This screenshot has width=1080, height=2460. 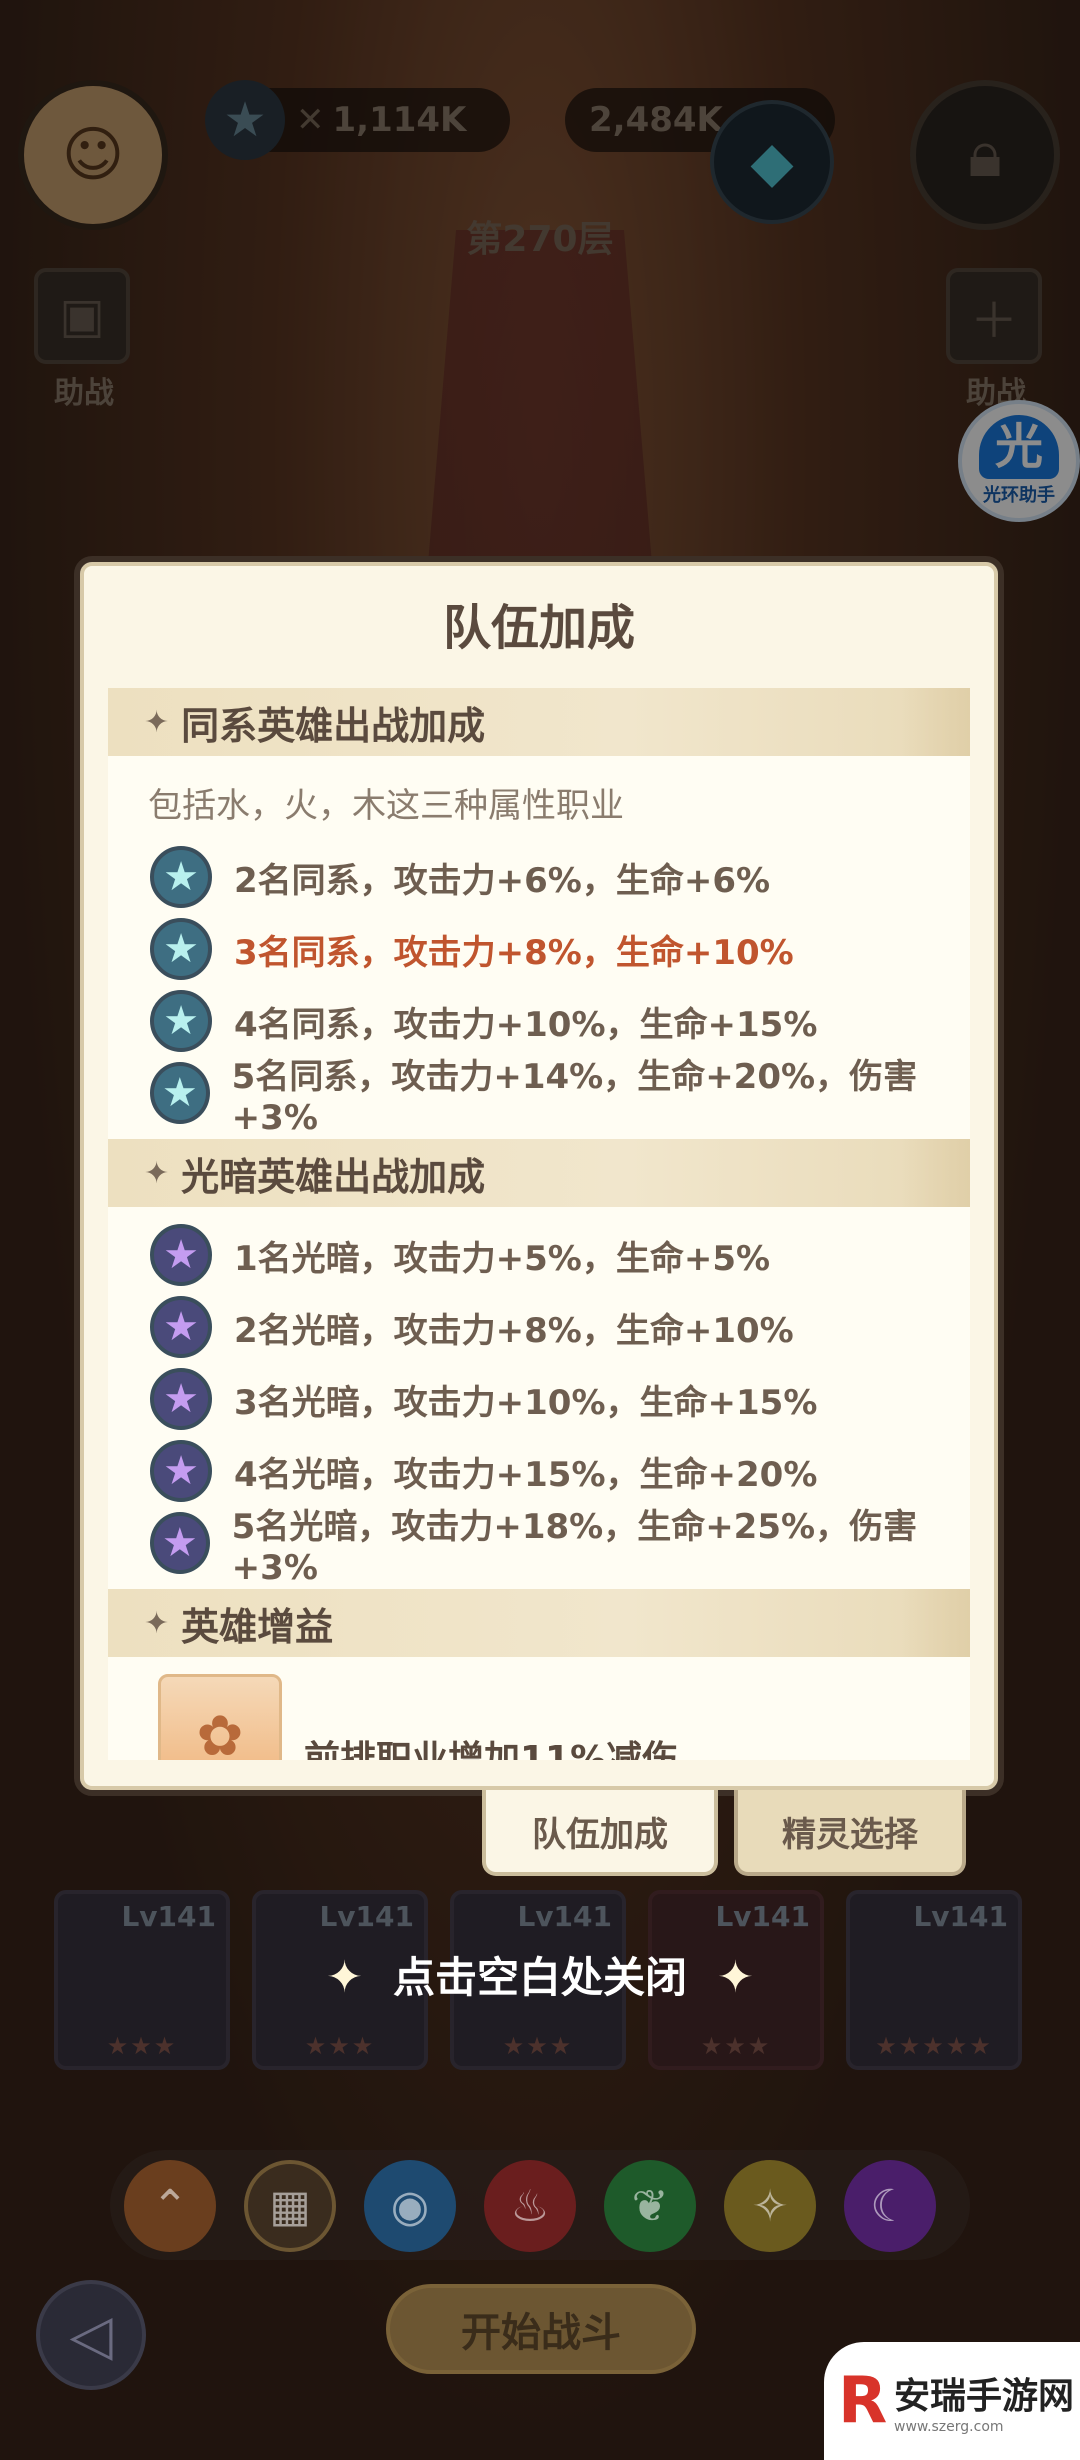 I want to click on water-element-icon: ◉, so click(x=410, y=2206).